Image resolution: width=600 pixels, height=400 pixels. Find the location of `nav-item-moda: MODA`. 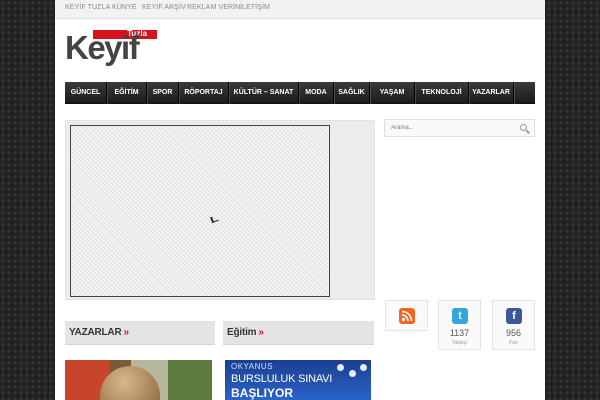

nav-item-moda: MODA is located at coordinates (316, 93).